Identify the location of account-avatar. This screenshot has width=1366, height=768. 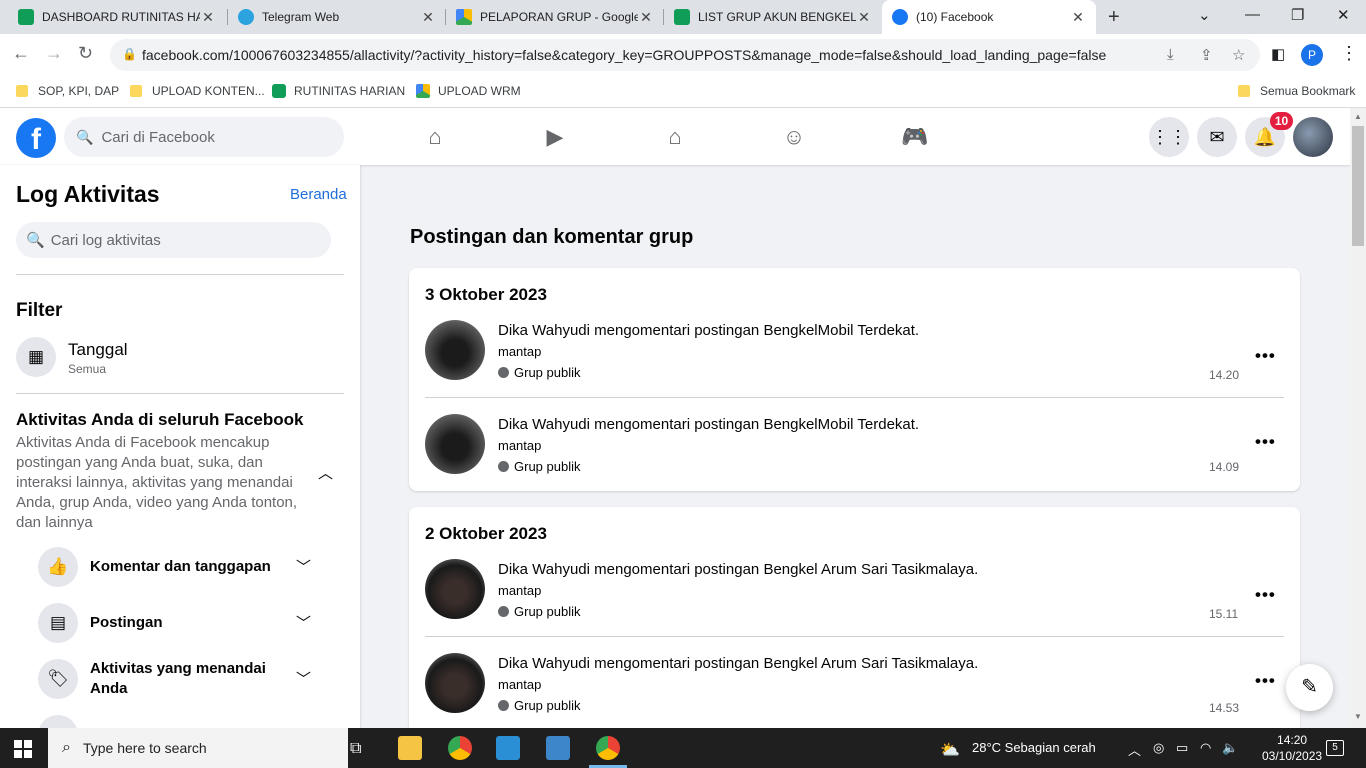
(1313, 137).